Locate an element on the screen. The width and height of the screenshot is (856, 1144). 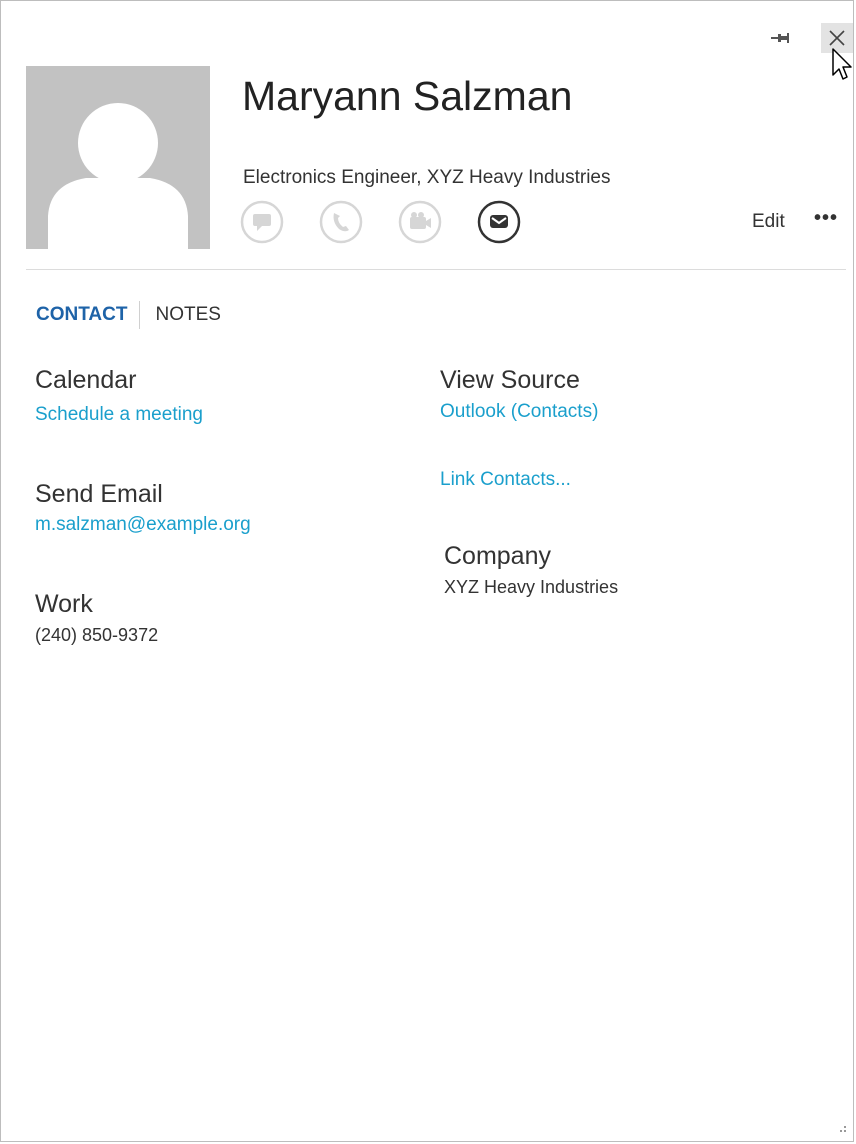
work-phone-field: Work (240) 850-9372 is located at coordinates (96, 618).